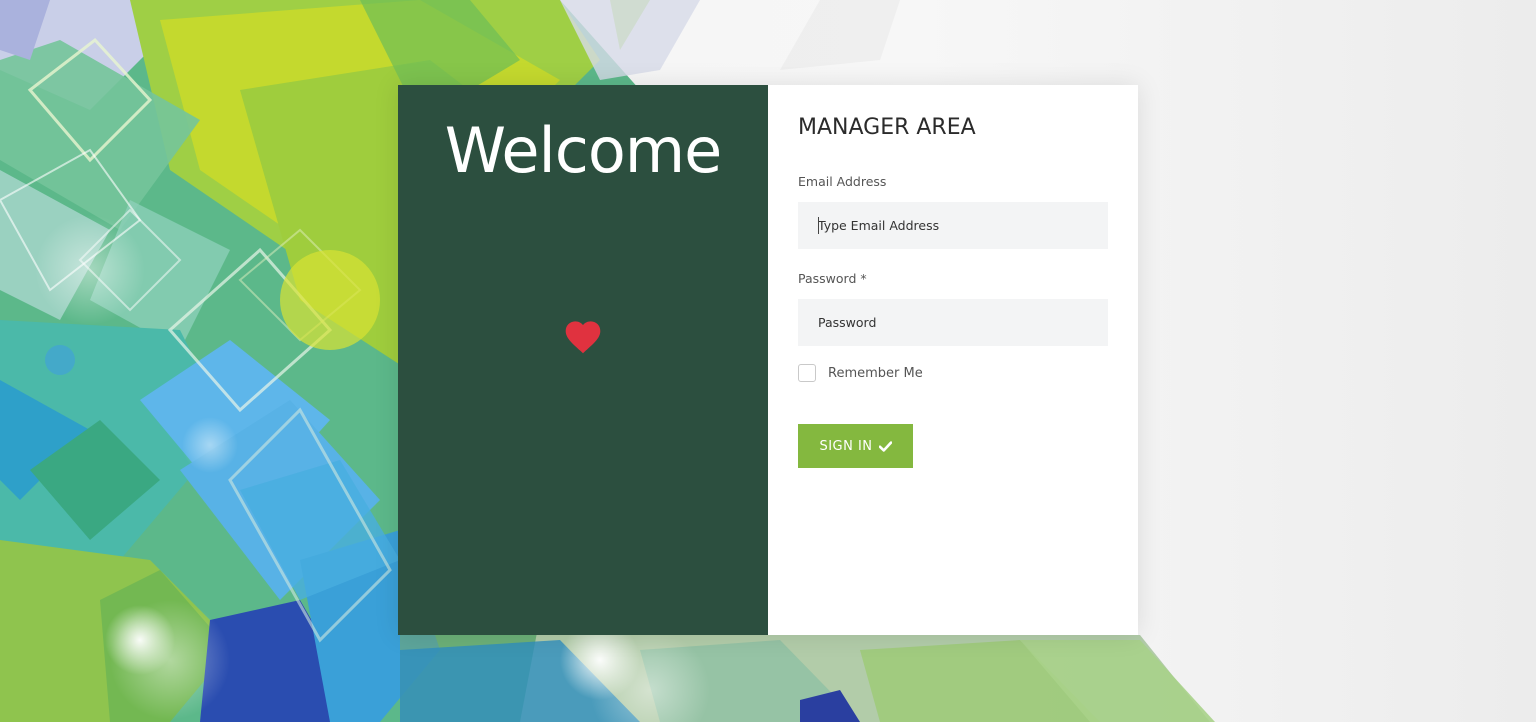  Describe the element at coordinates (846, 446) in the screenshot. I see `sign-in-label: SIGN IN` at that location.